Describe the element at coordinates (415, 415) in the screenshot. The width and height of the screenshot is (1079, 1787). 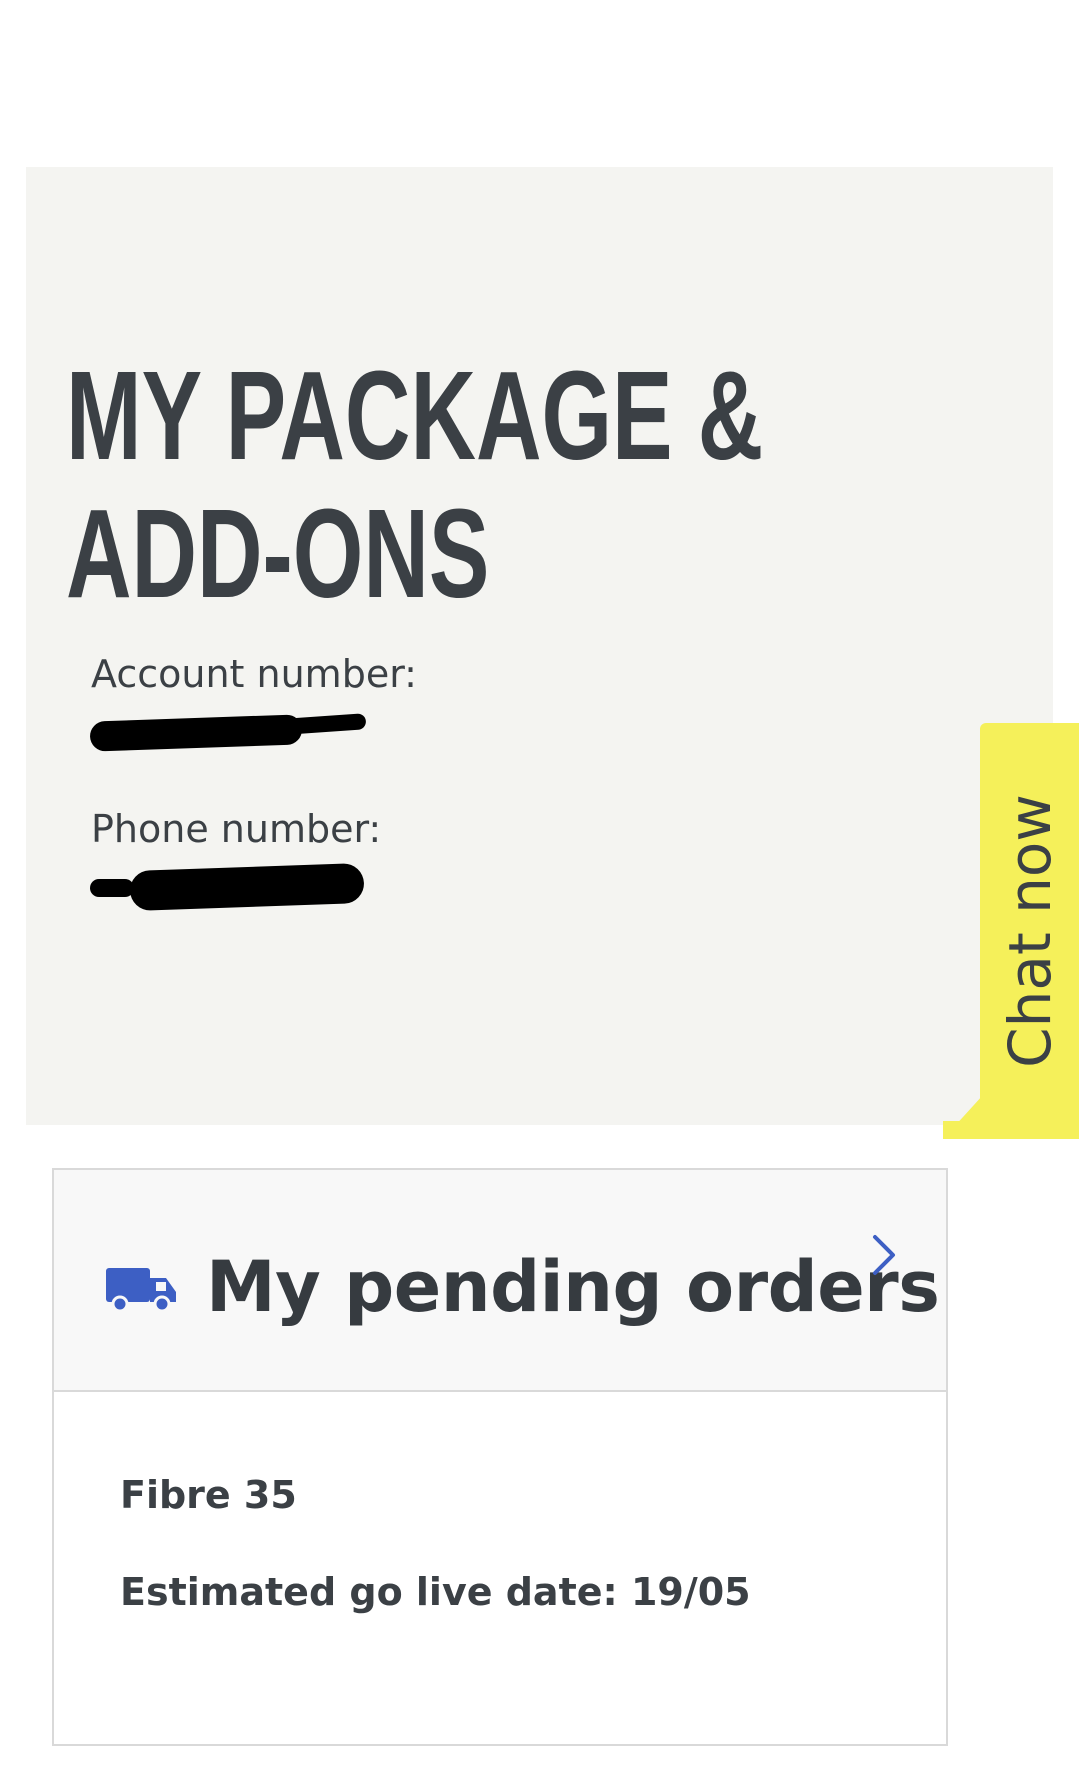
I see `page-title-line-1: MY PACKAGE &` at that location.